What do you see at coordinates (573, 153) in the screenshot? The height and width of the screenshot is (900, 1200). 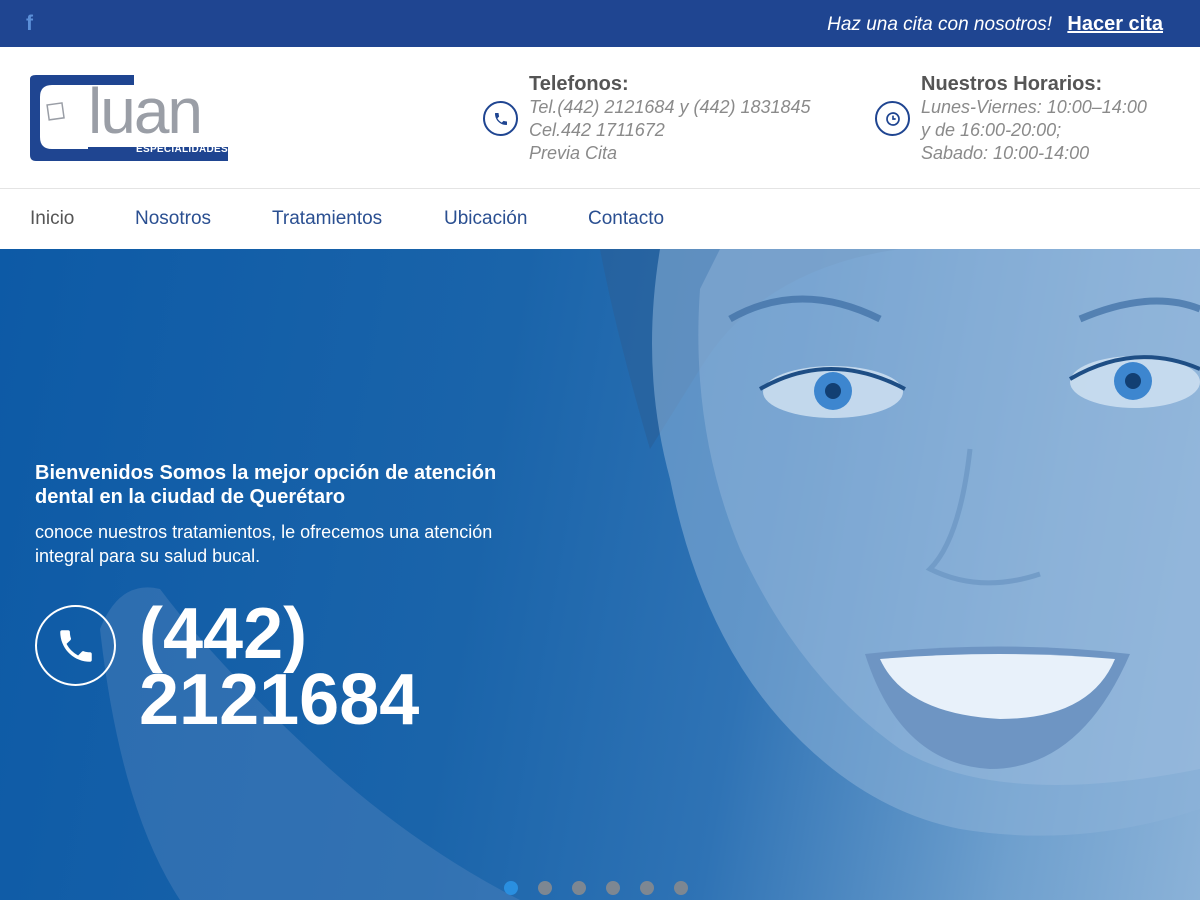 I see `phone-info-line: Previa Cita` at bounding box center [573, 153].